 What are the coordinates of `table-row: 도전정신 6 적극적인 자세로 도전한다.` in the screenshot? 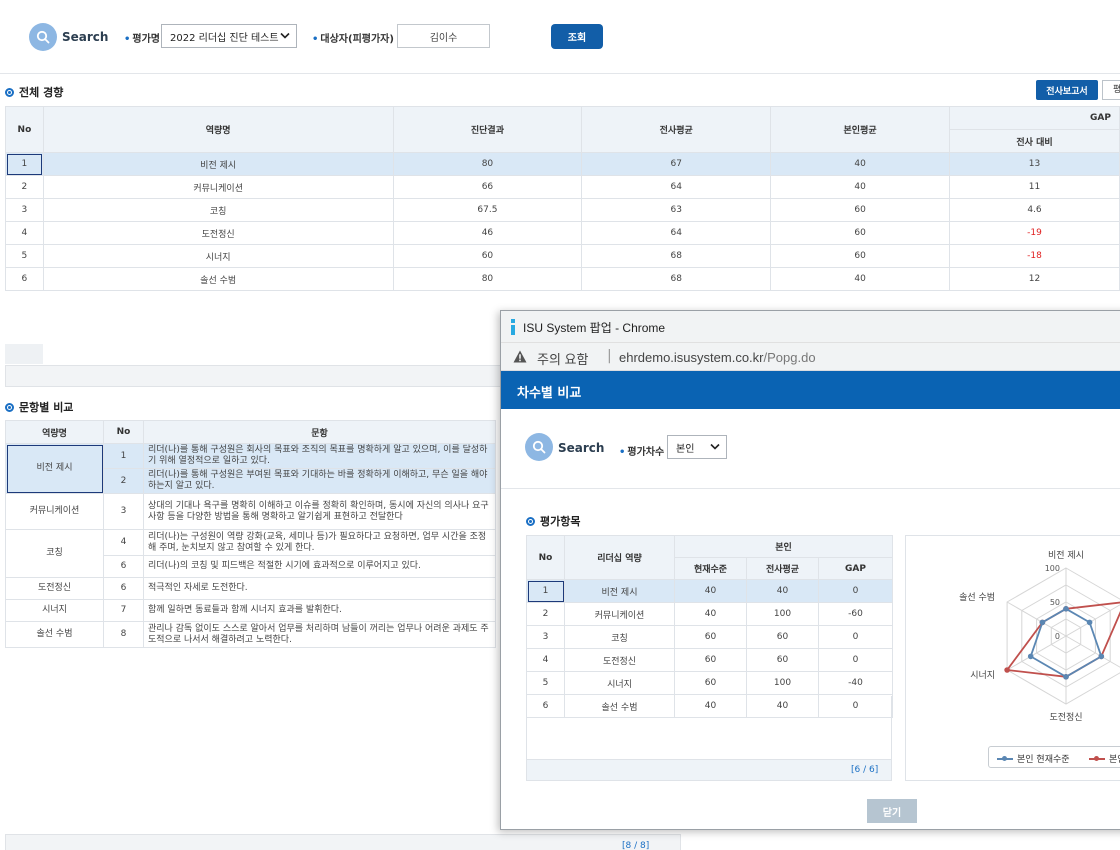 It's located at (250, 588).